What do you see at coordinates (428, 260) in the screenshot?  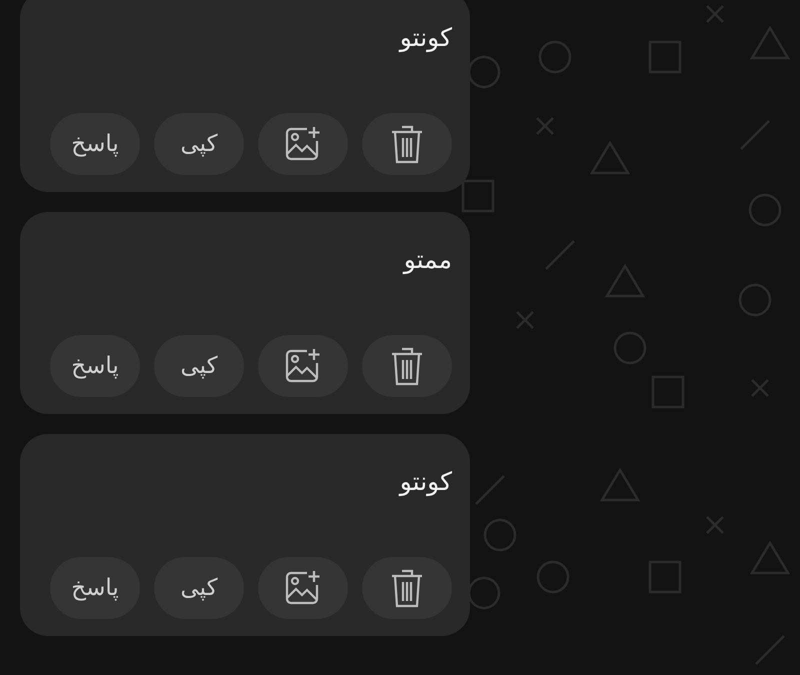 I see `message-text: ممتو` at bounding box center [428, 260].